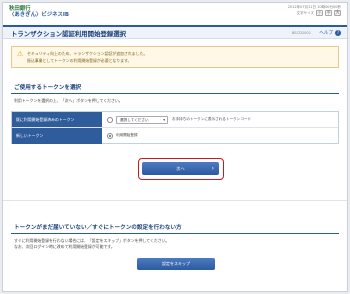 The height and width of the screenshot is (294, 350). Describe the element at coordinates (212, 119) in the screenshot. I see `token-code-hint: お手持ちのトークンに表示されるトークンコード` at that location.